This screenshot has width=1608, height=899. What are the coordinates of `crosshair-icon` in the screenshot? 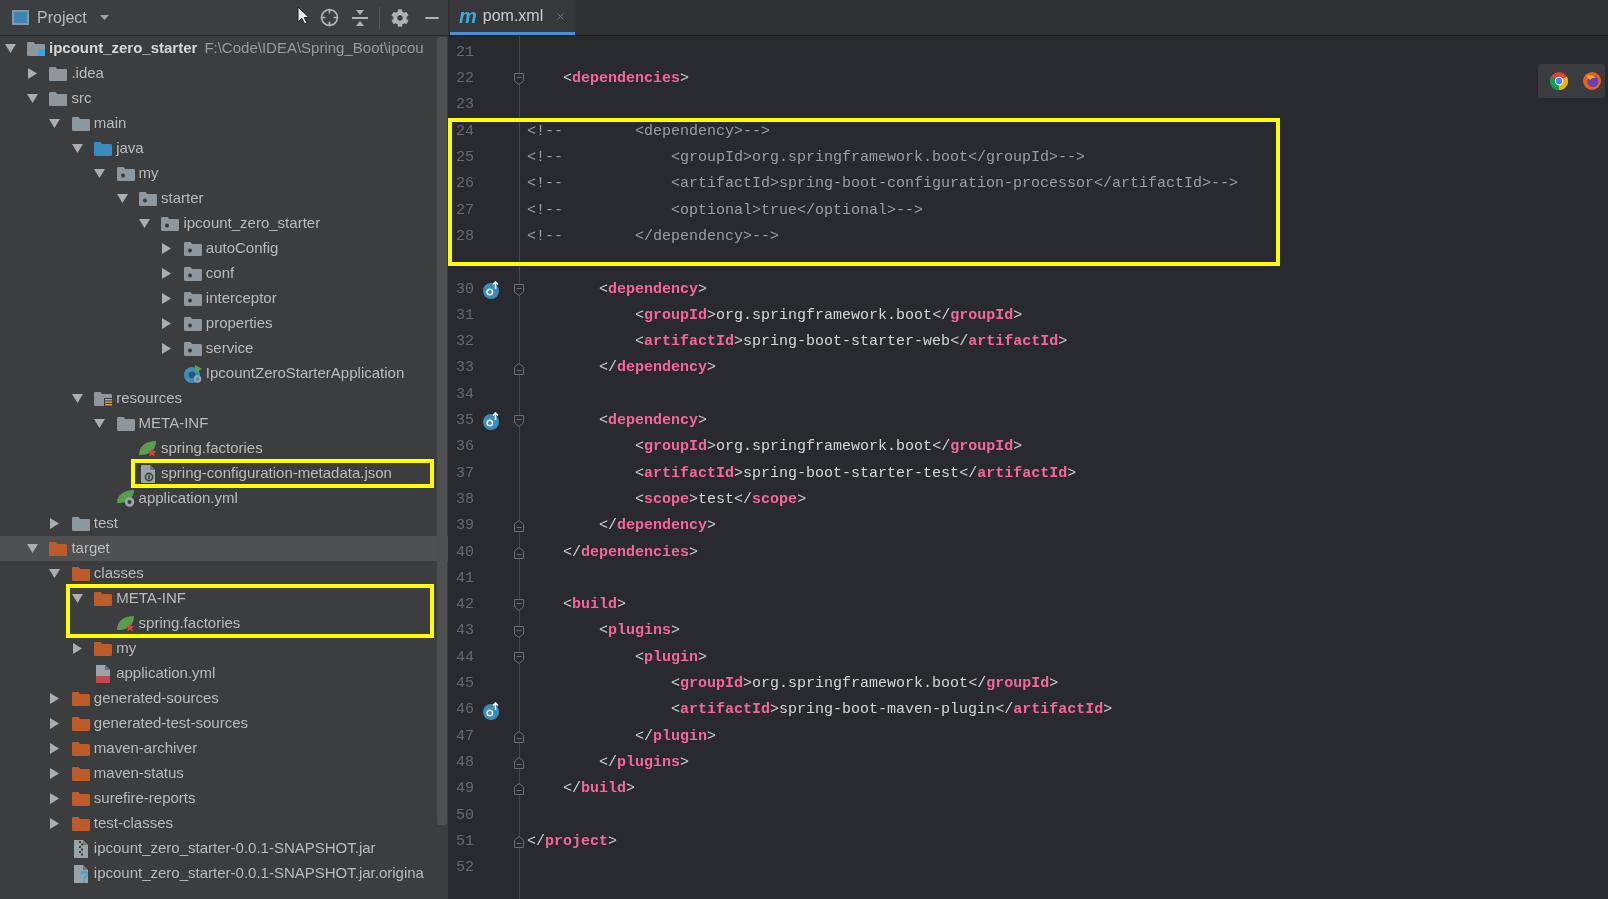 It's located at (329, 17).